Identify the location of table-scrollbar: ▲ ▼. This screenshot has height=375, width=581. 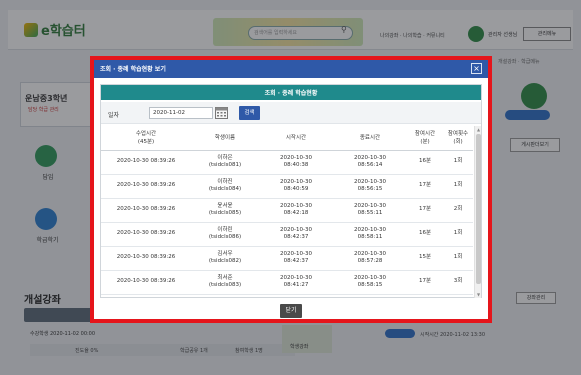
(477, 212).